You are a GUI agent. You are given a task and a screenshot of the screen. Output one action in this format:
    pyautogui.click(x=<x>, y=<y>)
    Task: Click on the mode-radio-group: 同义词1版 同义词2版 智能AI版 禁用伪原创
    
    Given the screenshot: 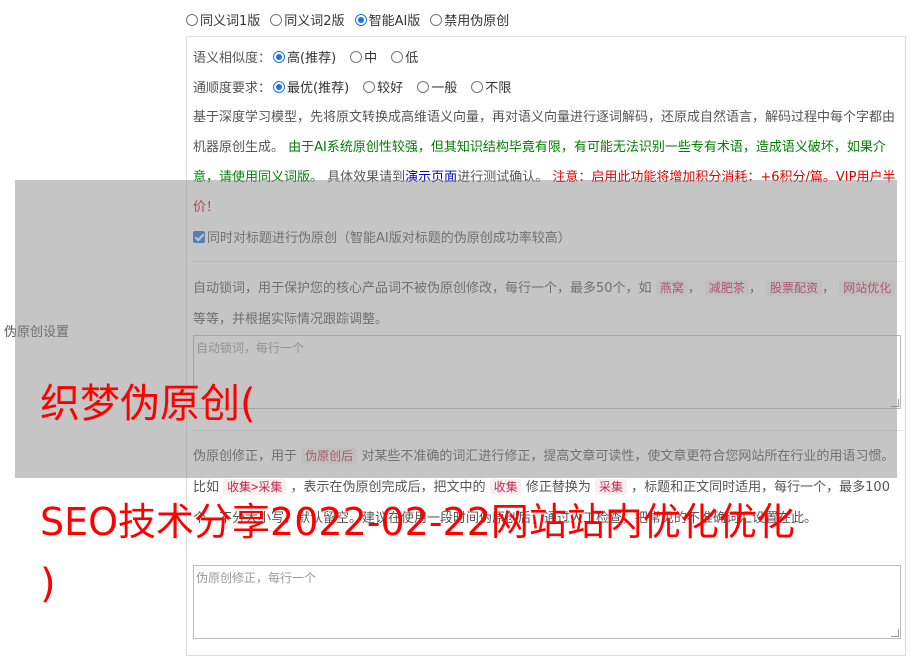 What is the action you would take?
    pyautogui.click(x=352, y=19)
    